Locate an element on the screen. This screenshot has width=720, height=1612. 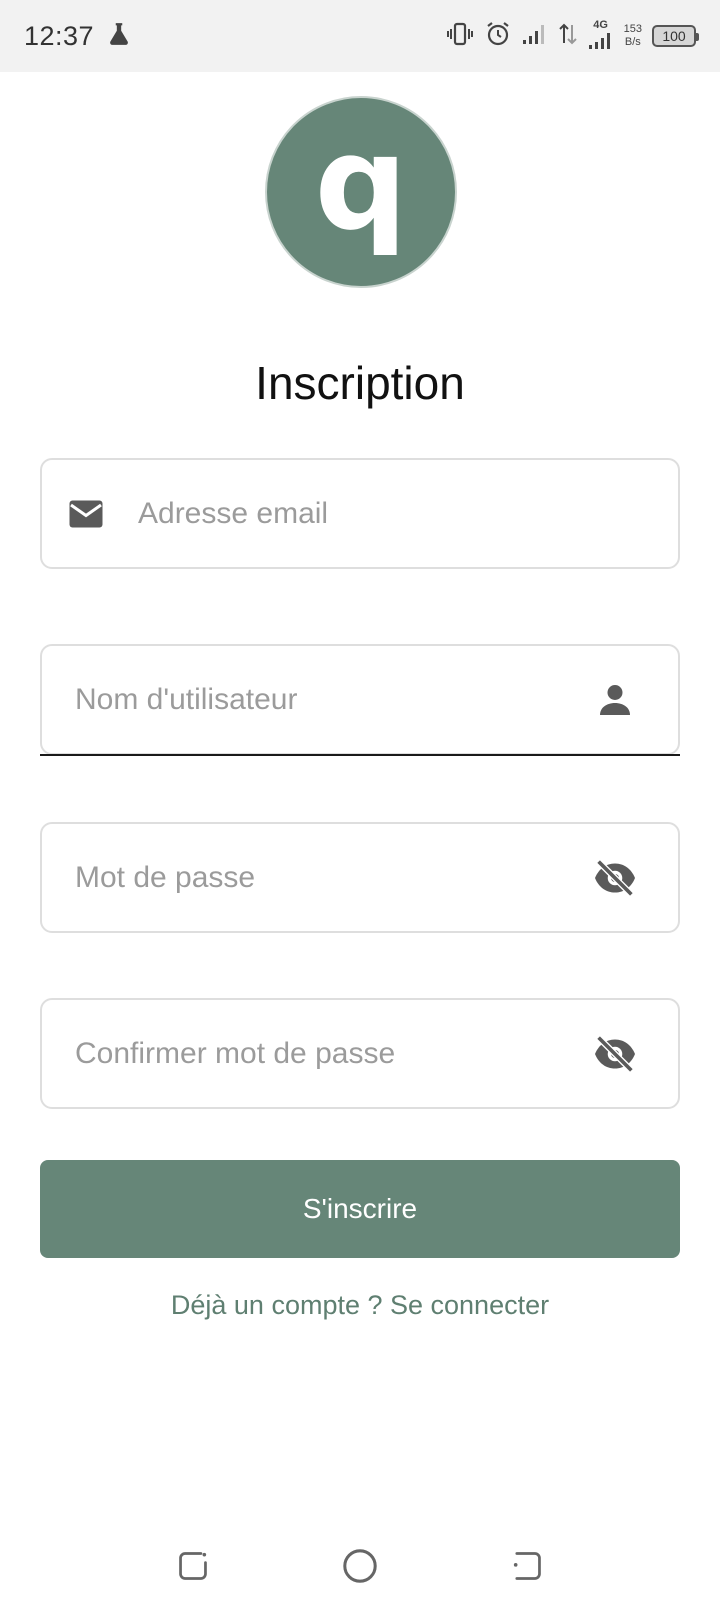
login-link: Déjà un compte ? Se connecter is located at coordinates (360, 1305).